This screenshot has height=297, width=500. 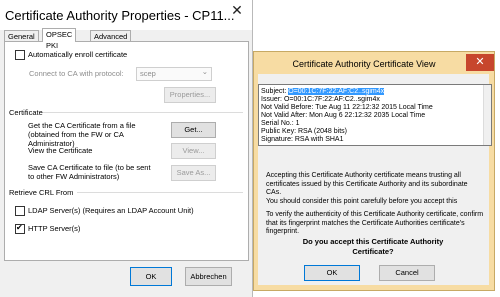 What do you see at coordinates (148, 73) in the screenshot?
I see `protocol-value: scep` at bounding box center [148, 73].